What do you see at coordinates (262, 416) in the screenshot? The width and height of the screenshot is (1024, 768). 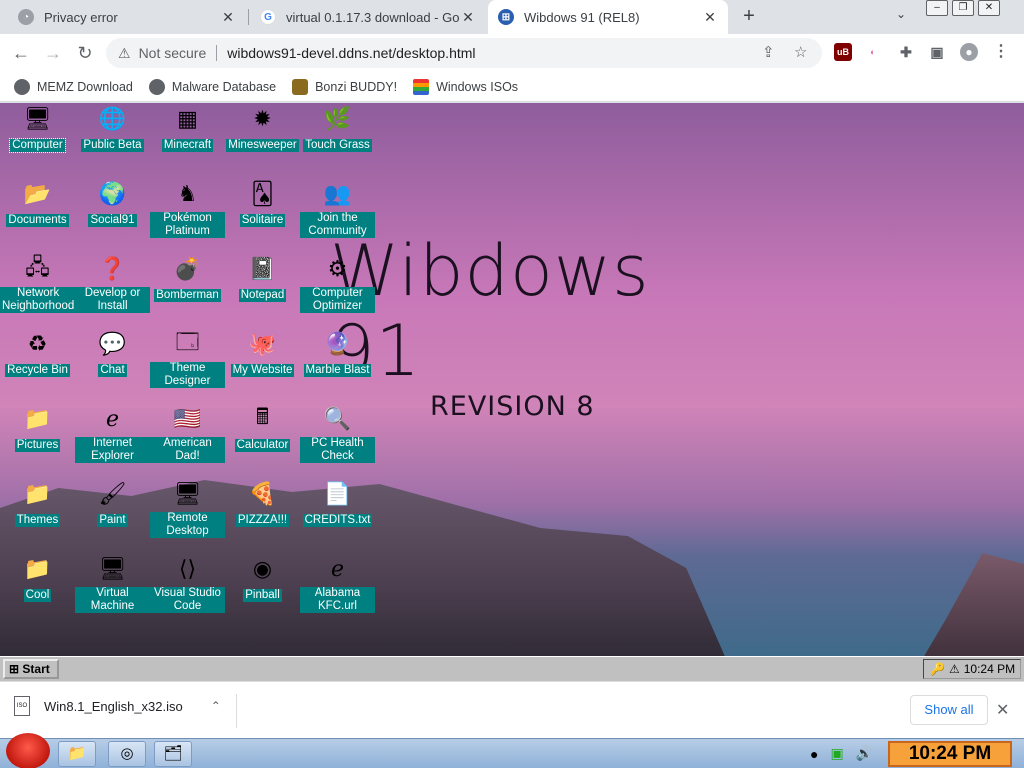 I see `calculator-icon: 🖩` at bounding box center [262, 416].